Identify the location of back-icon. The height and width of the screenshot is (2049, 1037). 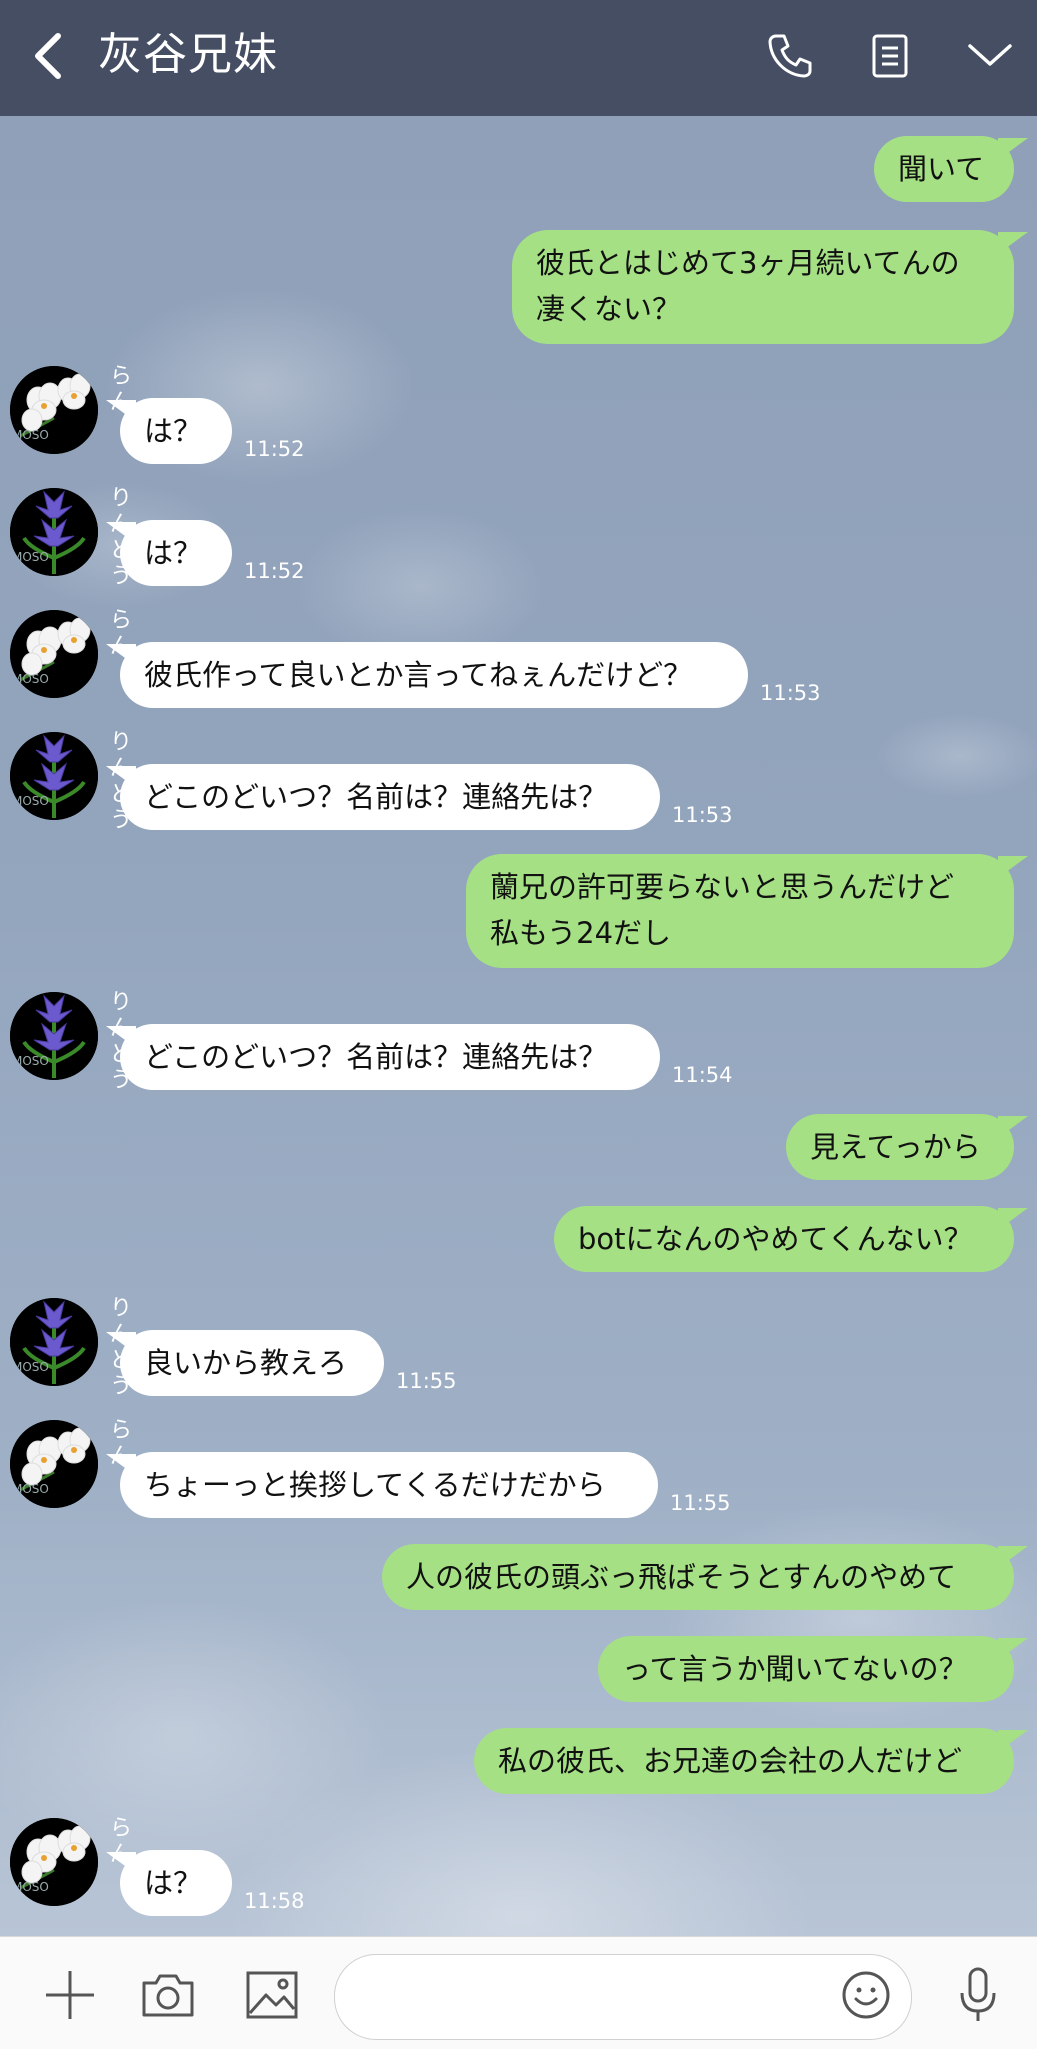
(47, 56).